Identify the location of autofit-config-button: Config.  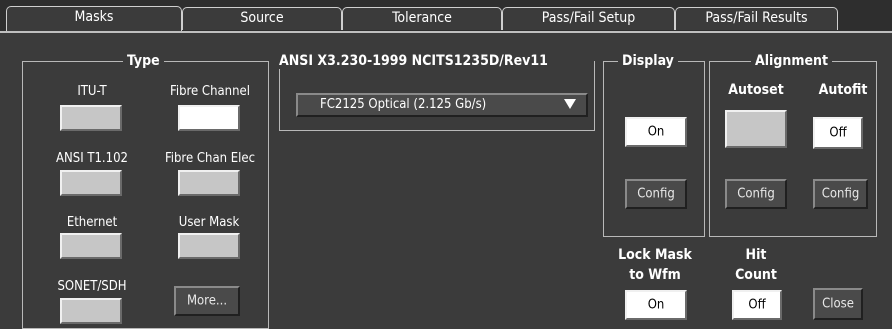
(840, 194).